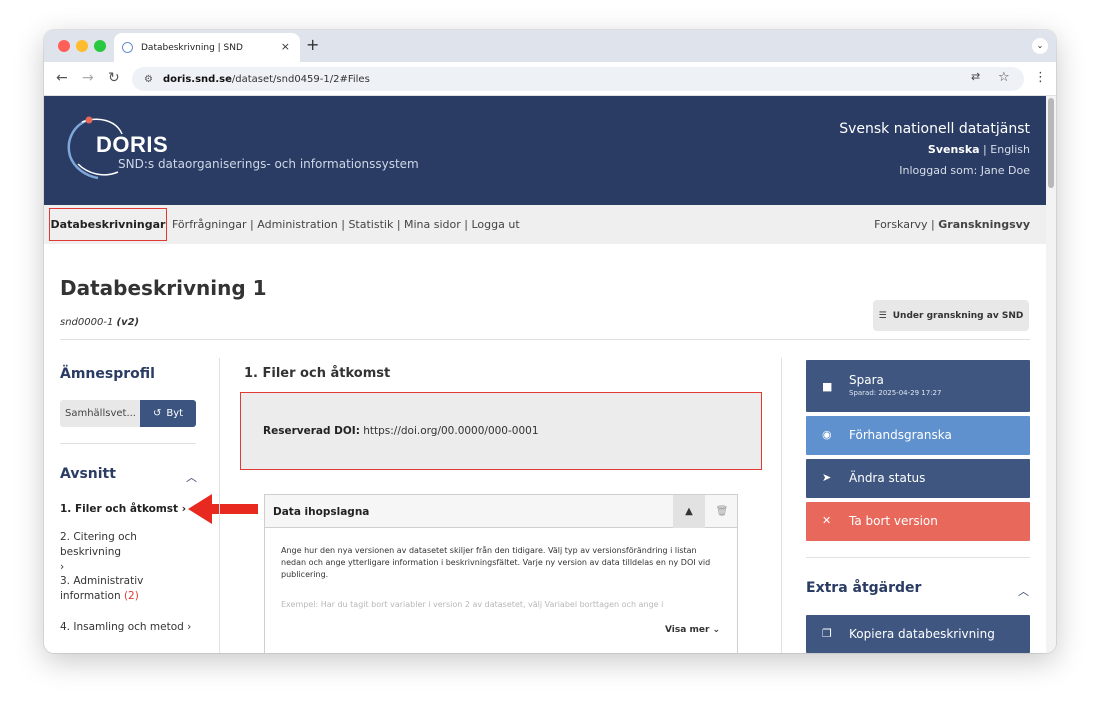  I want to click on show-more-link: Visa mer ⌄, so click(692, 630).